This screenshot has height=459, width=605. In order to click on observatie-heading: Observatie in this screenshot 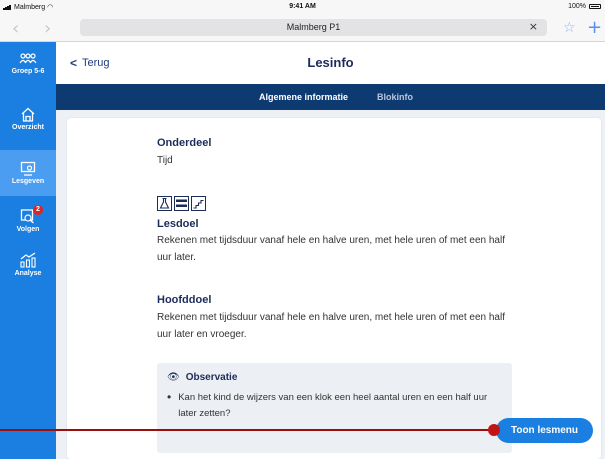, I will do `click(211, 377)`.